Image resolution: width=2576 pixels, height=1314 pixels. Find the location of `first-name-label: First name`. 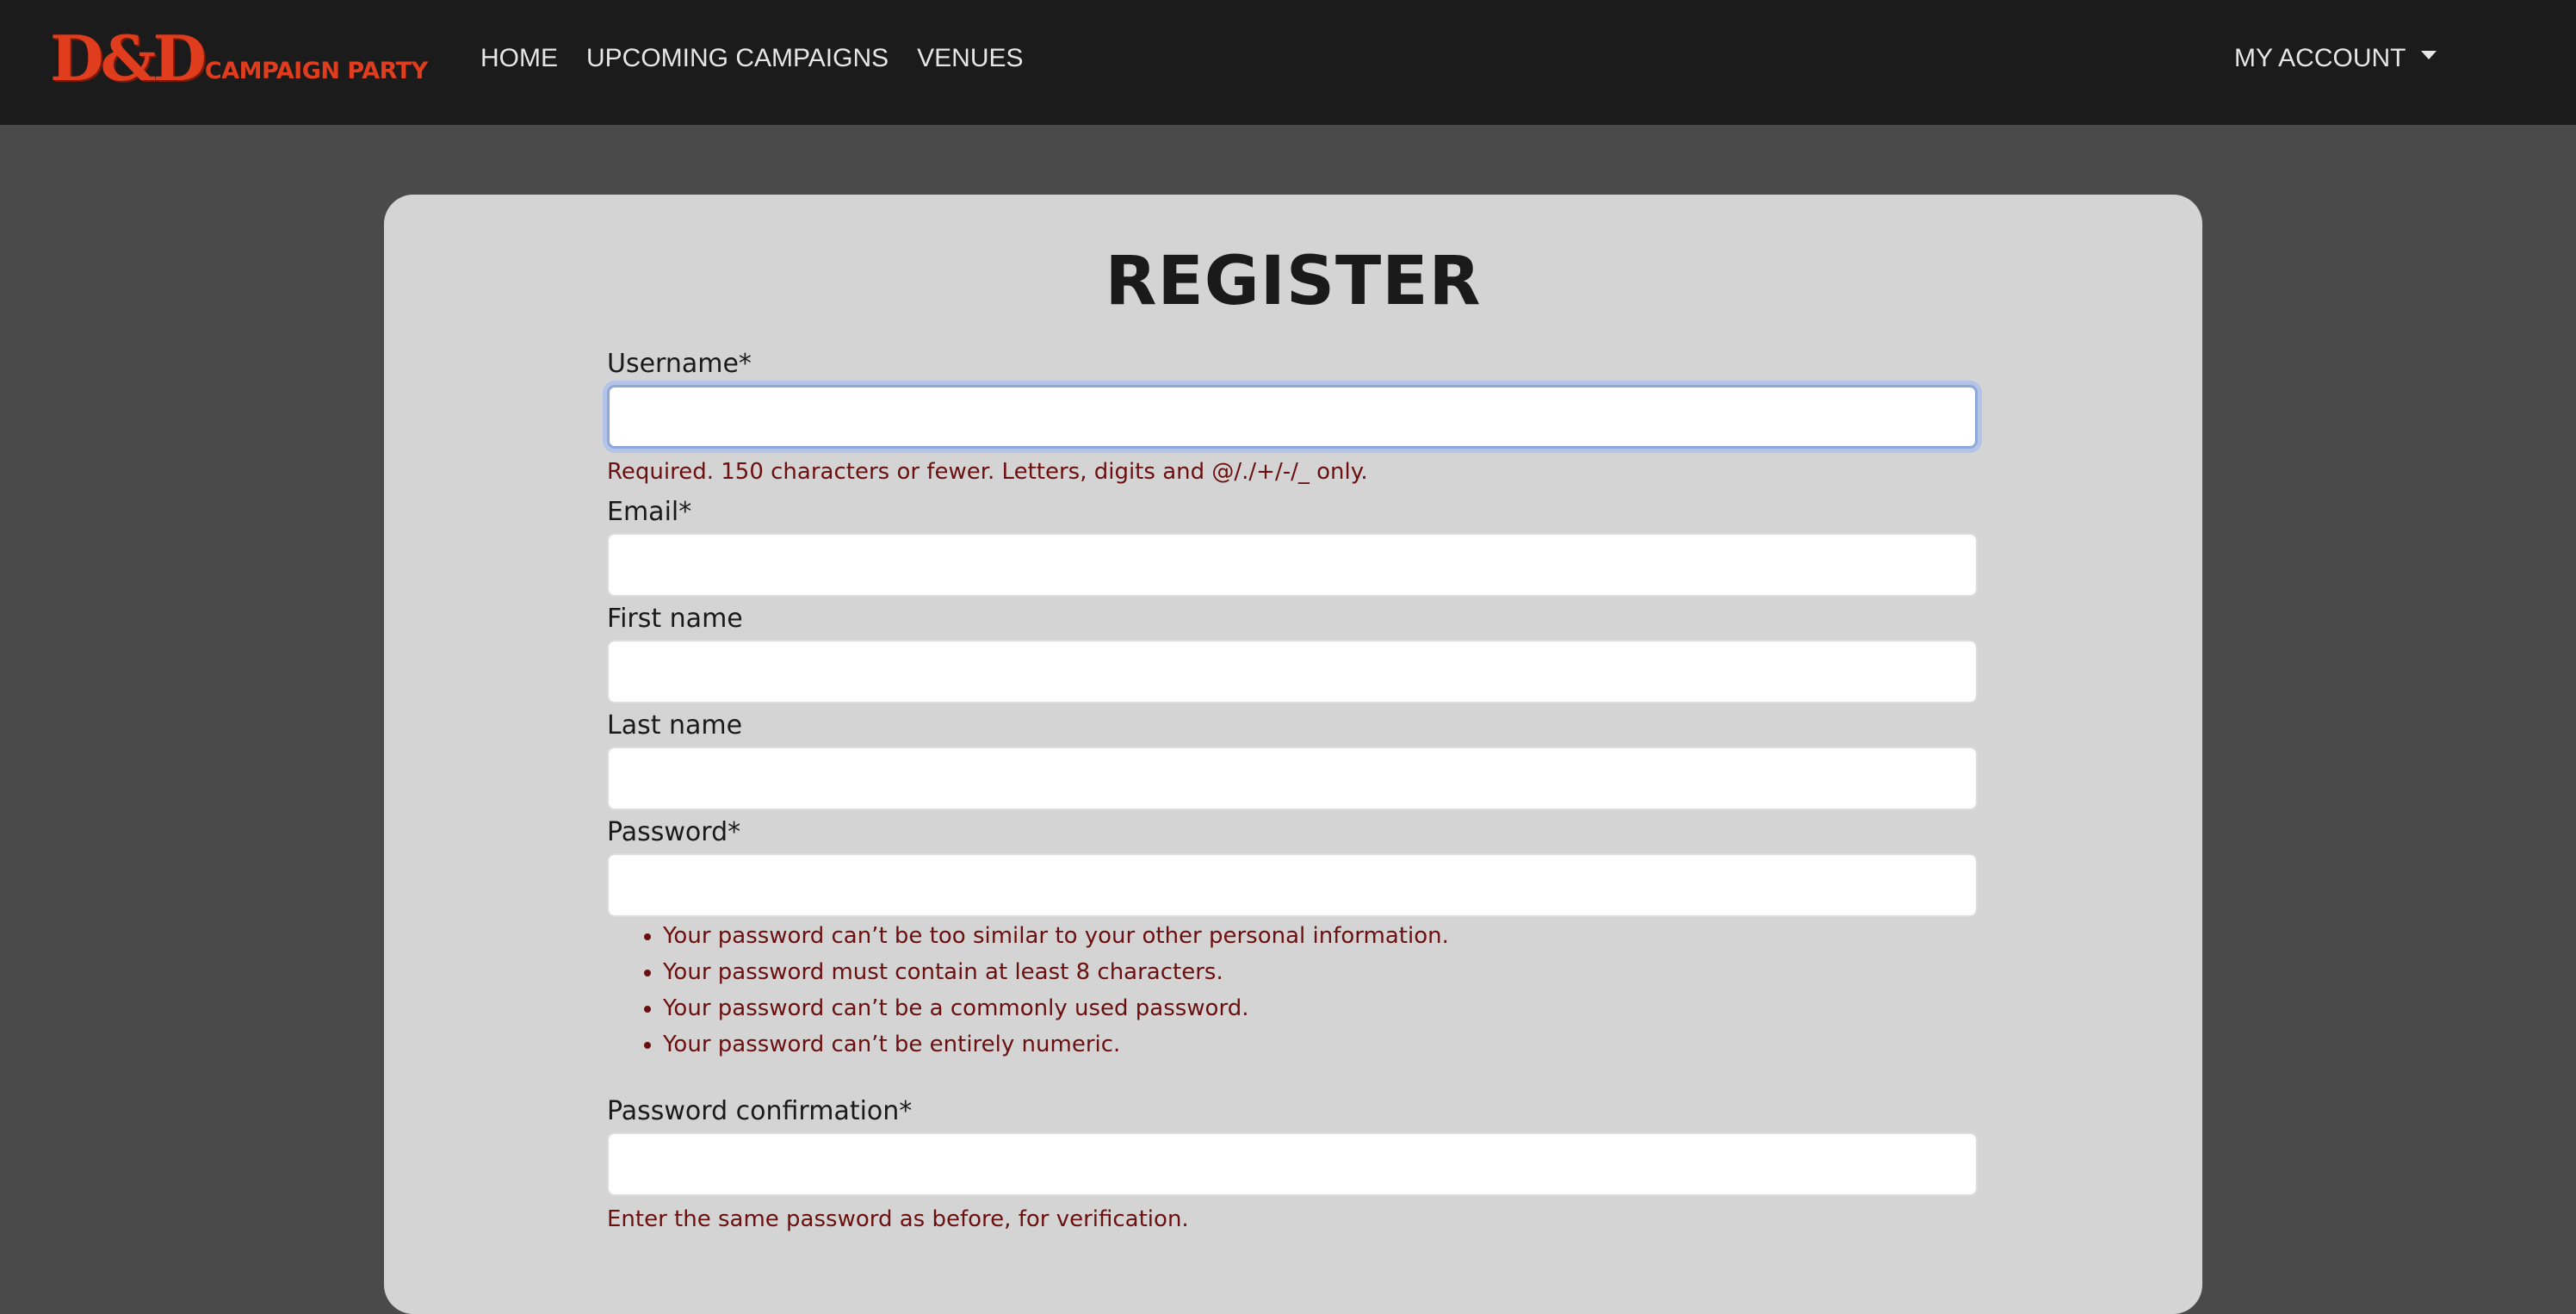

first-name-label: First name is located at coordinates (675, 619).